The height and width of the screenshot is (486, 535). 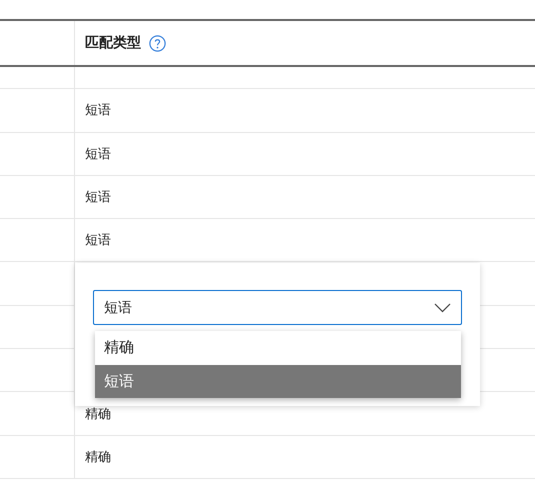 I want to click on chevron-down-icon, so click(x=442, y=307).